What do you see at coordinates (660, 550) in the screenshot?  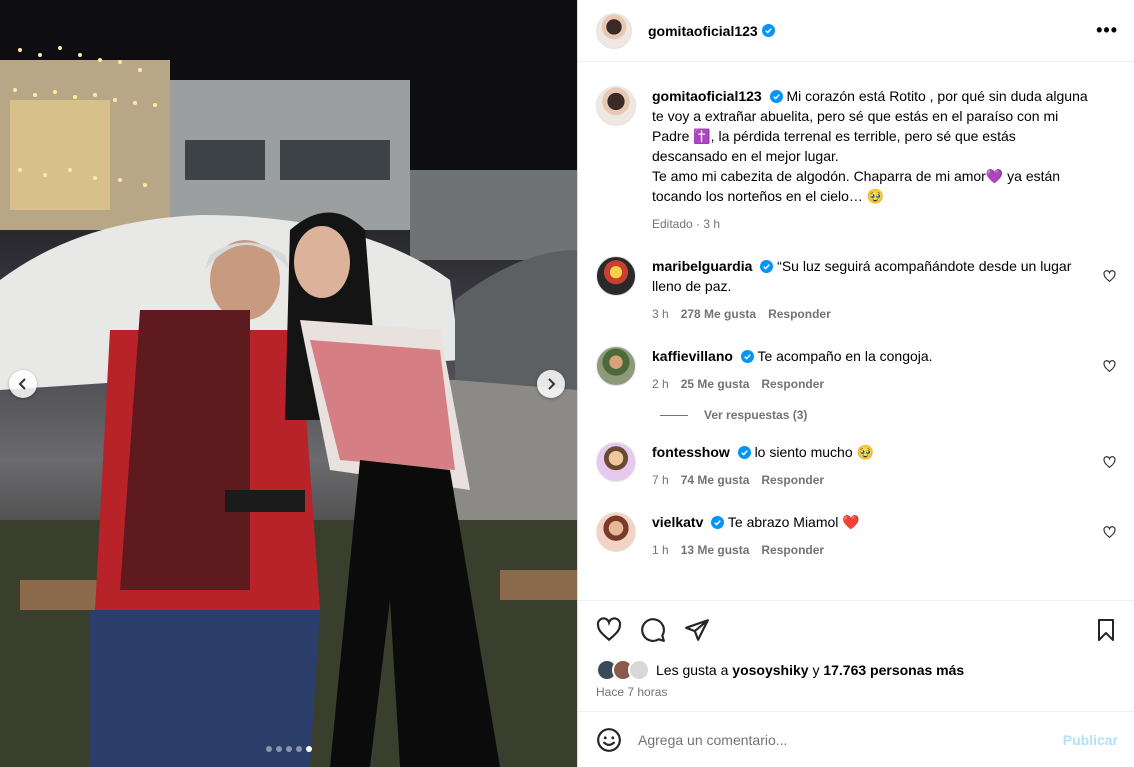 I see `comment-time: 1 h` at bounding box center [660, 550].